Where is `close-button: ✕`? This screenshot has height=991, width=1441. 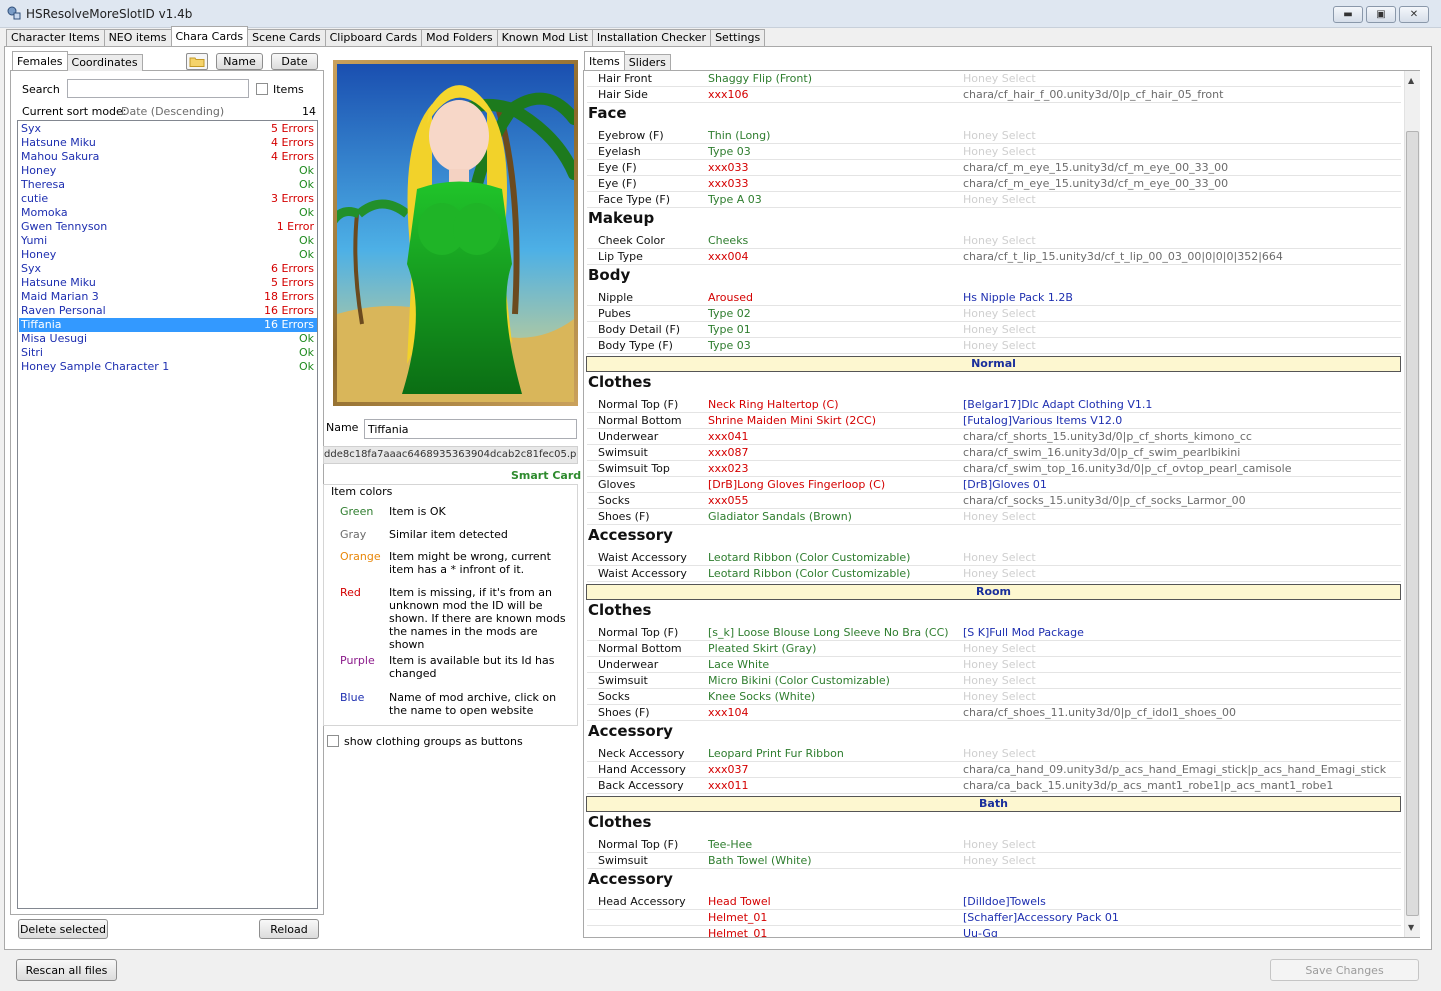
close-button: ✕ is located at coordinates (1414, 14).